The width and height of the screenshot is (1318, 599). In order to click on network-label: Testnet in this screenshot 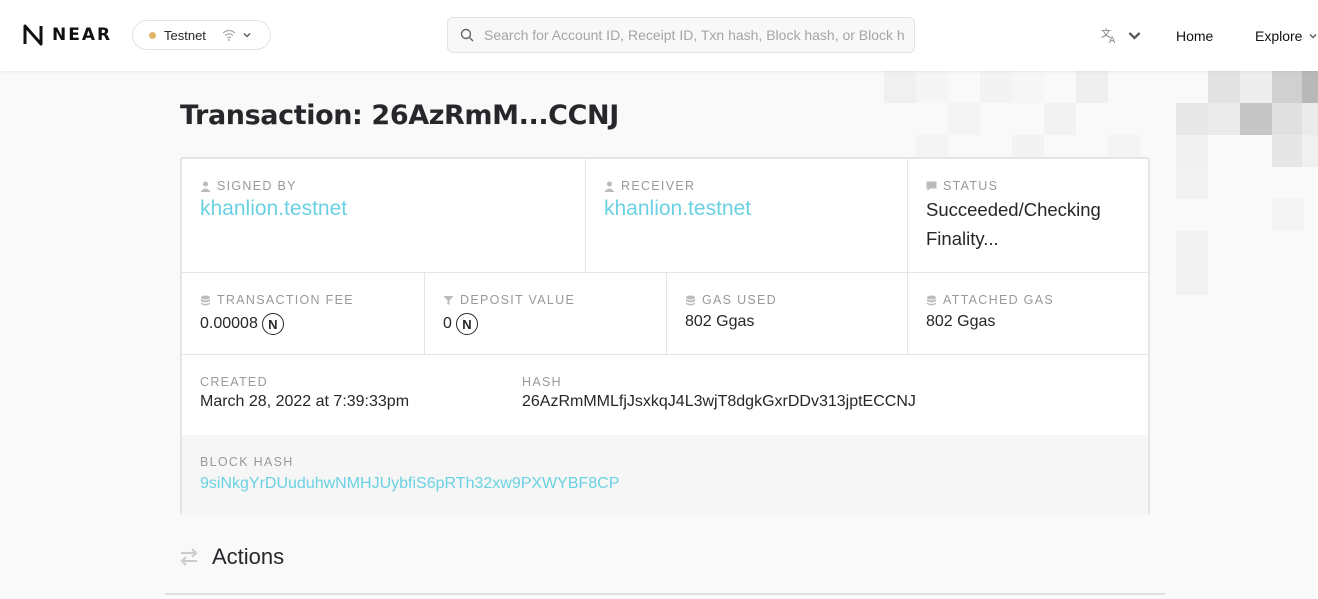, I will do `click(185, 35)`.